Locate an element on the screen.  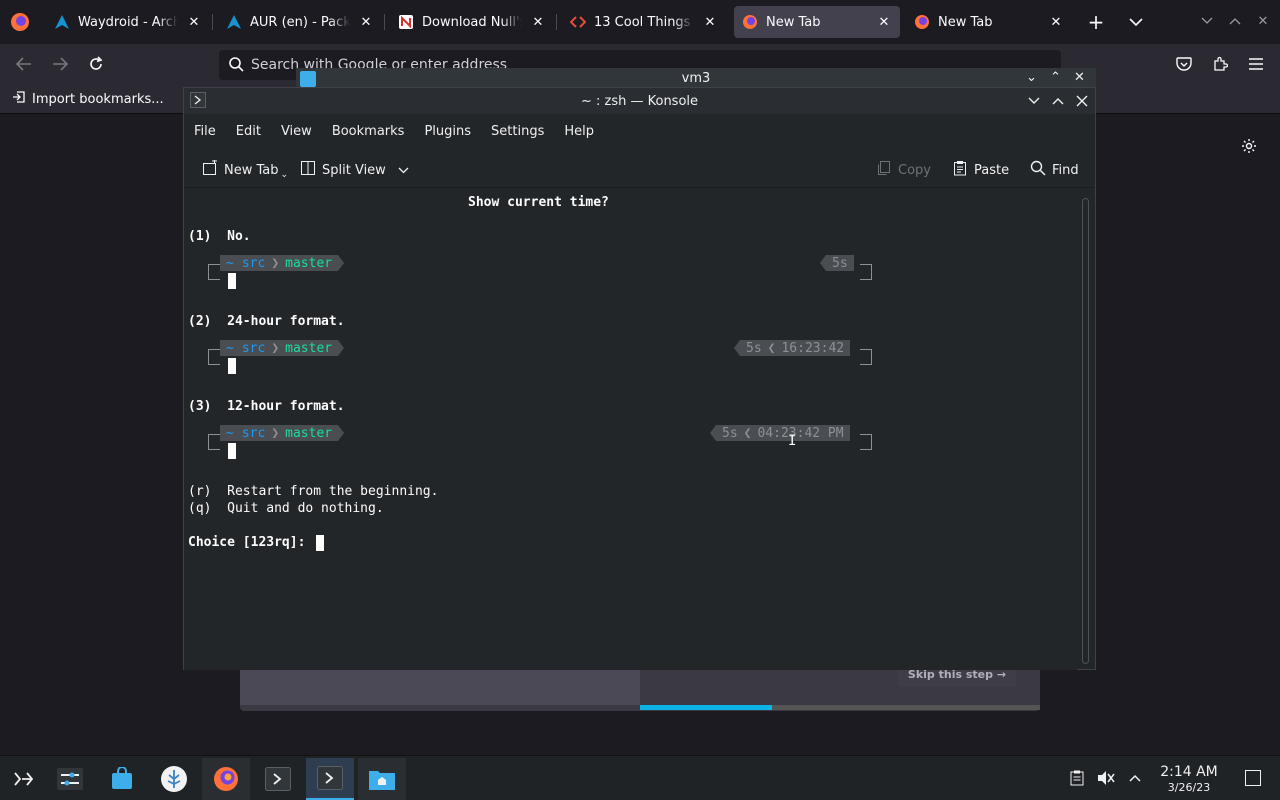
waydroid-app-icon is located at coordinates (174, 779).